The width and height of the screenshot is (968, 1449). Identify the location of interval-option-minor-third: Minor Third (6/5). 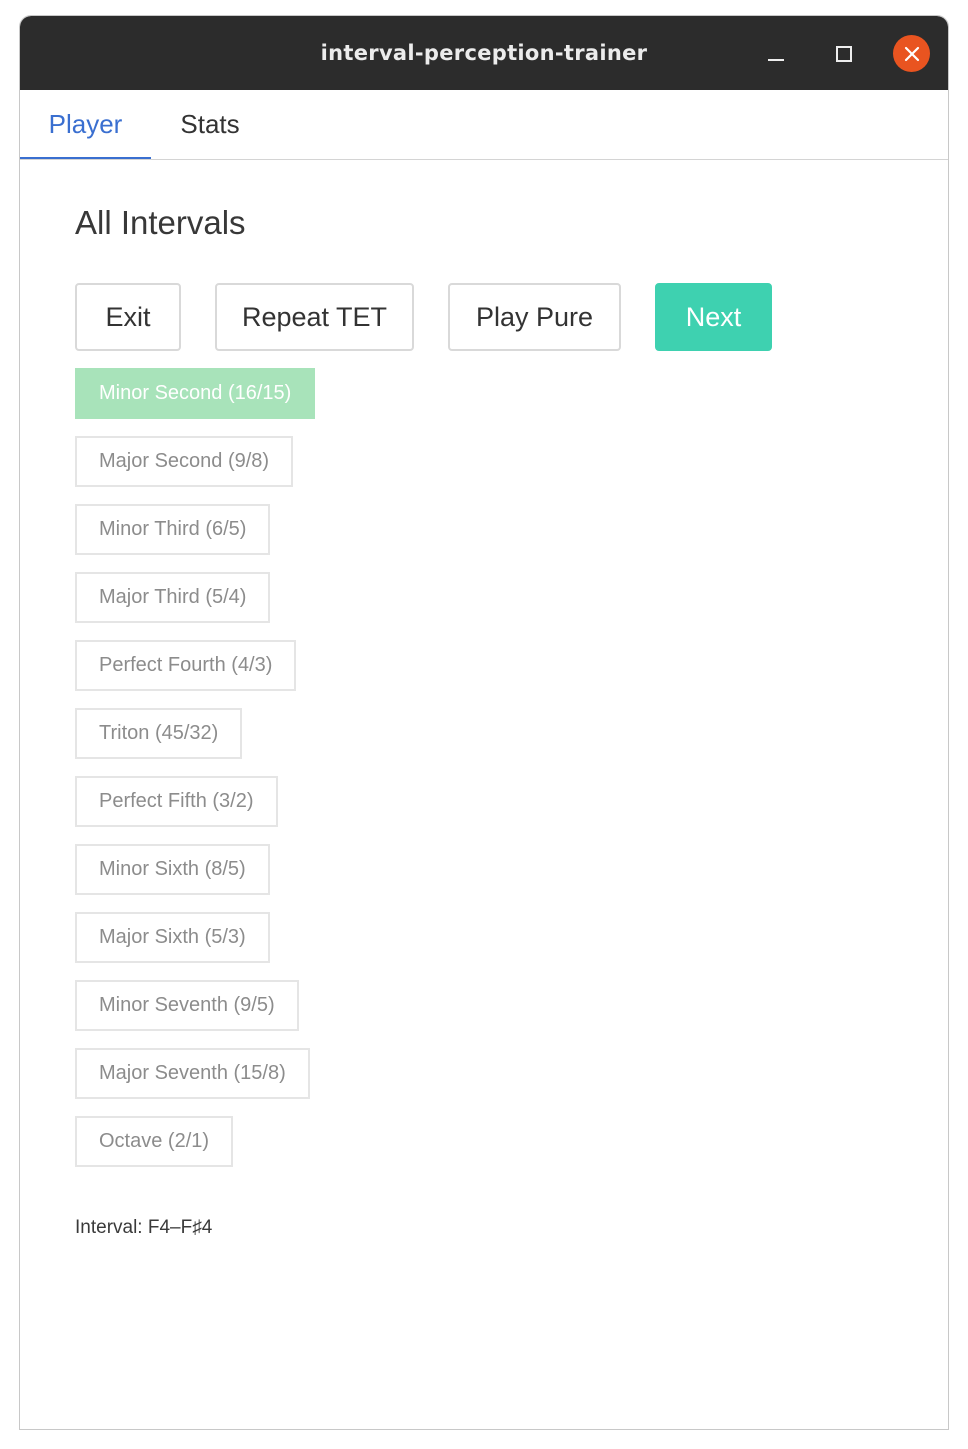
(173, 529).